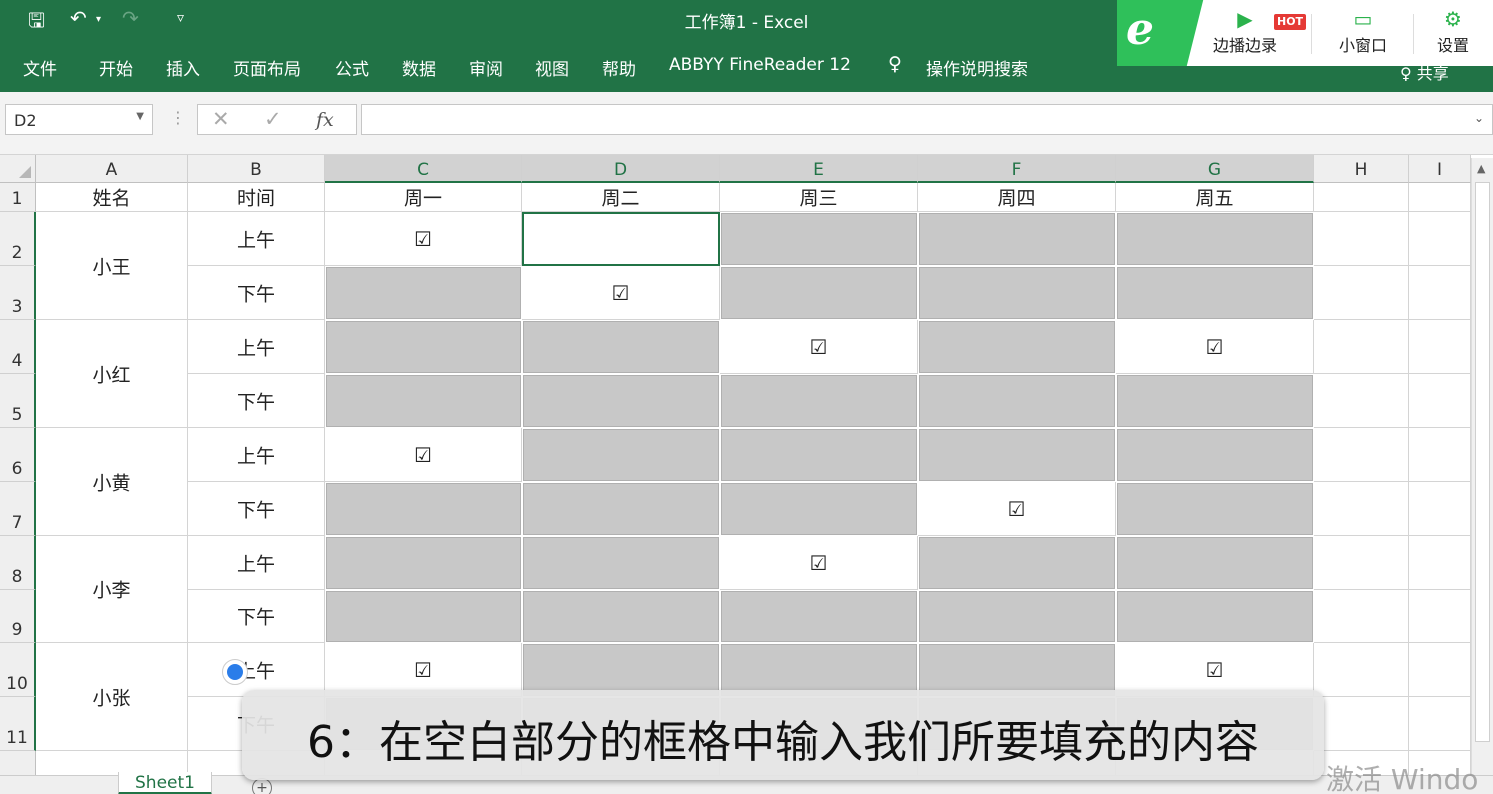 Image resolution: width=1493 pixels, height=794 pixels. I want to click on header-cell: 周一, so click(423, 197).